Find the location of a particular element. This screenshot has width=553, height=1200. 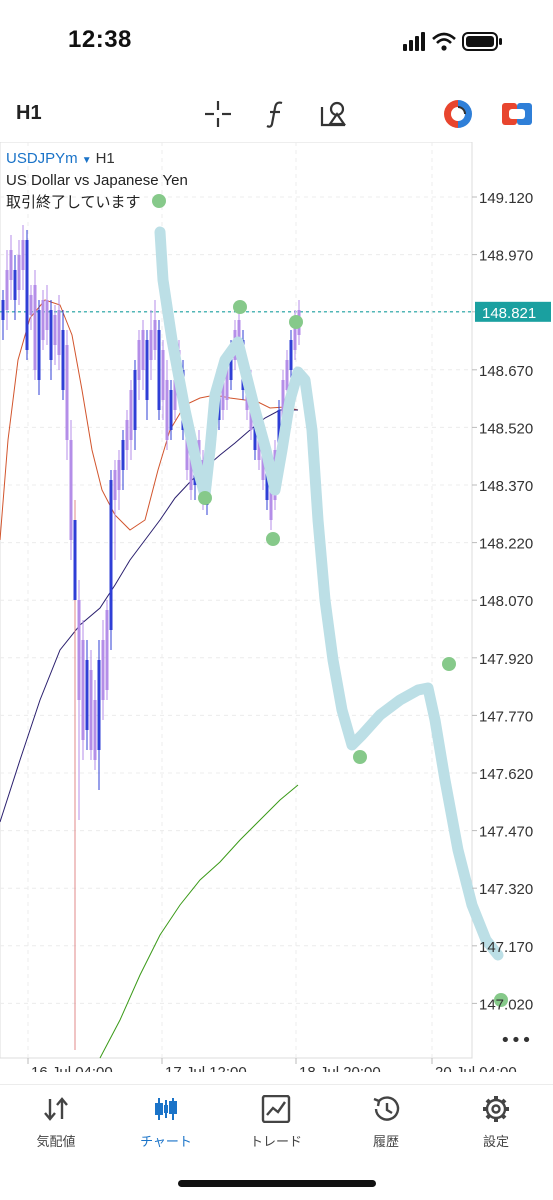

time-label: 20 Jul 04:00 is located at coordinates (476, 1068).